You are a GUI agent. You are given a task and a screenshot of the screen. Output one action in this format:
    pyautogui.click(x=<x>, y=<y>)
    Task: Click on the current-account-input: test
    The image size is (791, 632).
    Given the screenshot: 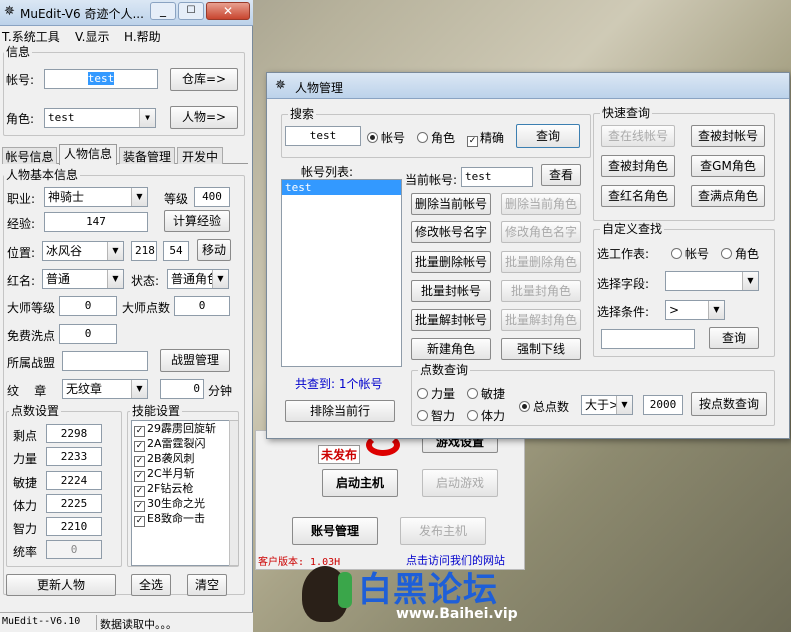 What is the action you would take?
    pyautogui.click(x=497, y=177)
    